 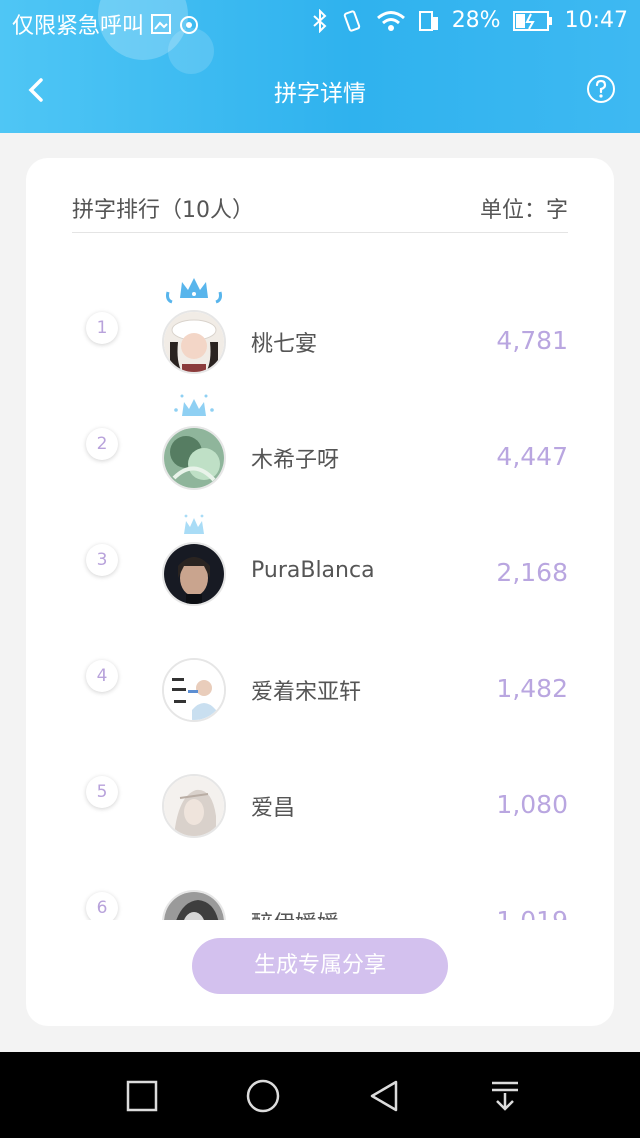 I want to click on word-count: 4,447, so click(x=532, y=456).